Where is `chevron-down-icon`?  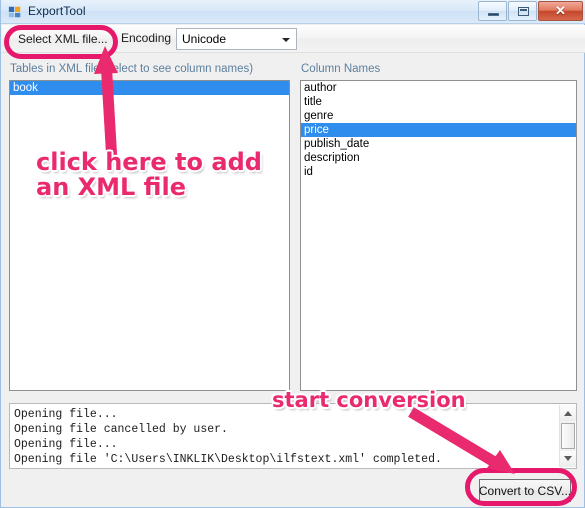 chevron-down-icon is located at coordinates (286, 39).